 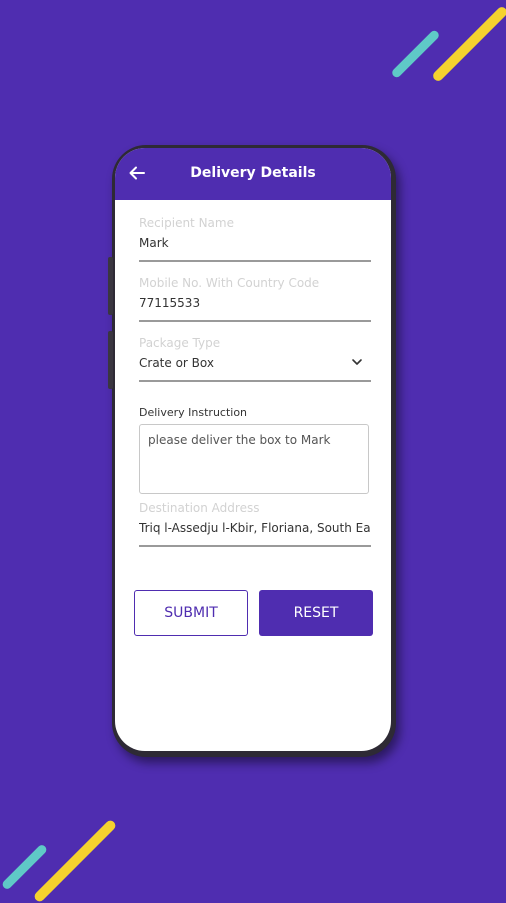 I want to click on package-type-select: Package Type Crate or Box, so click(x=255, y=359).